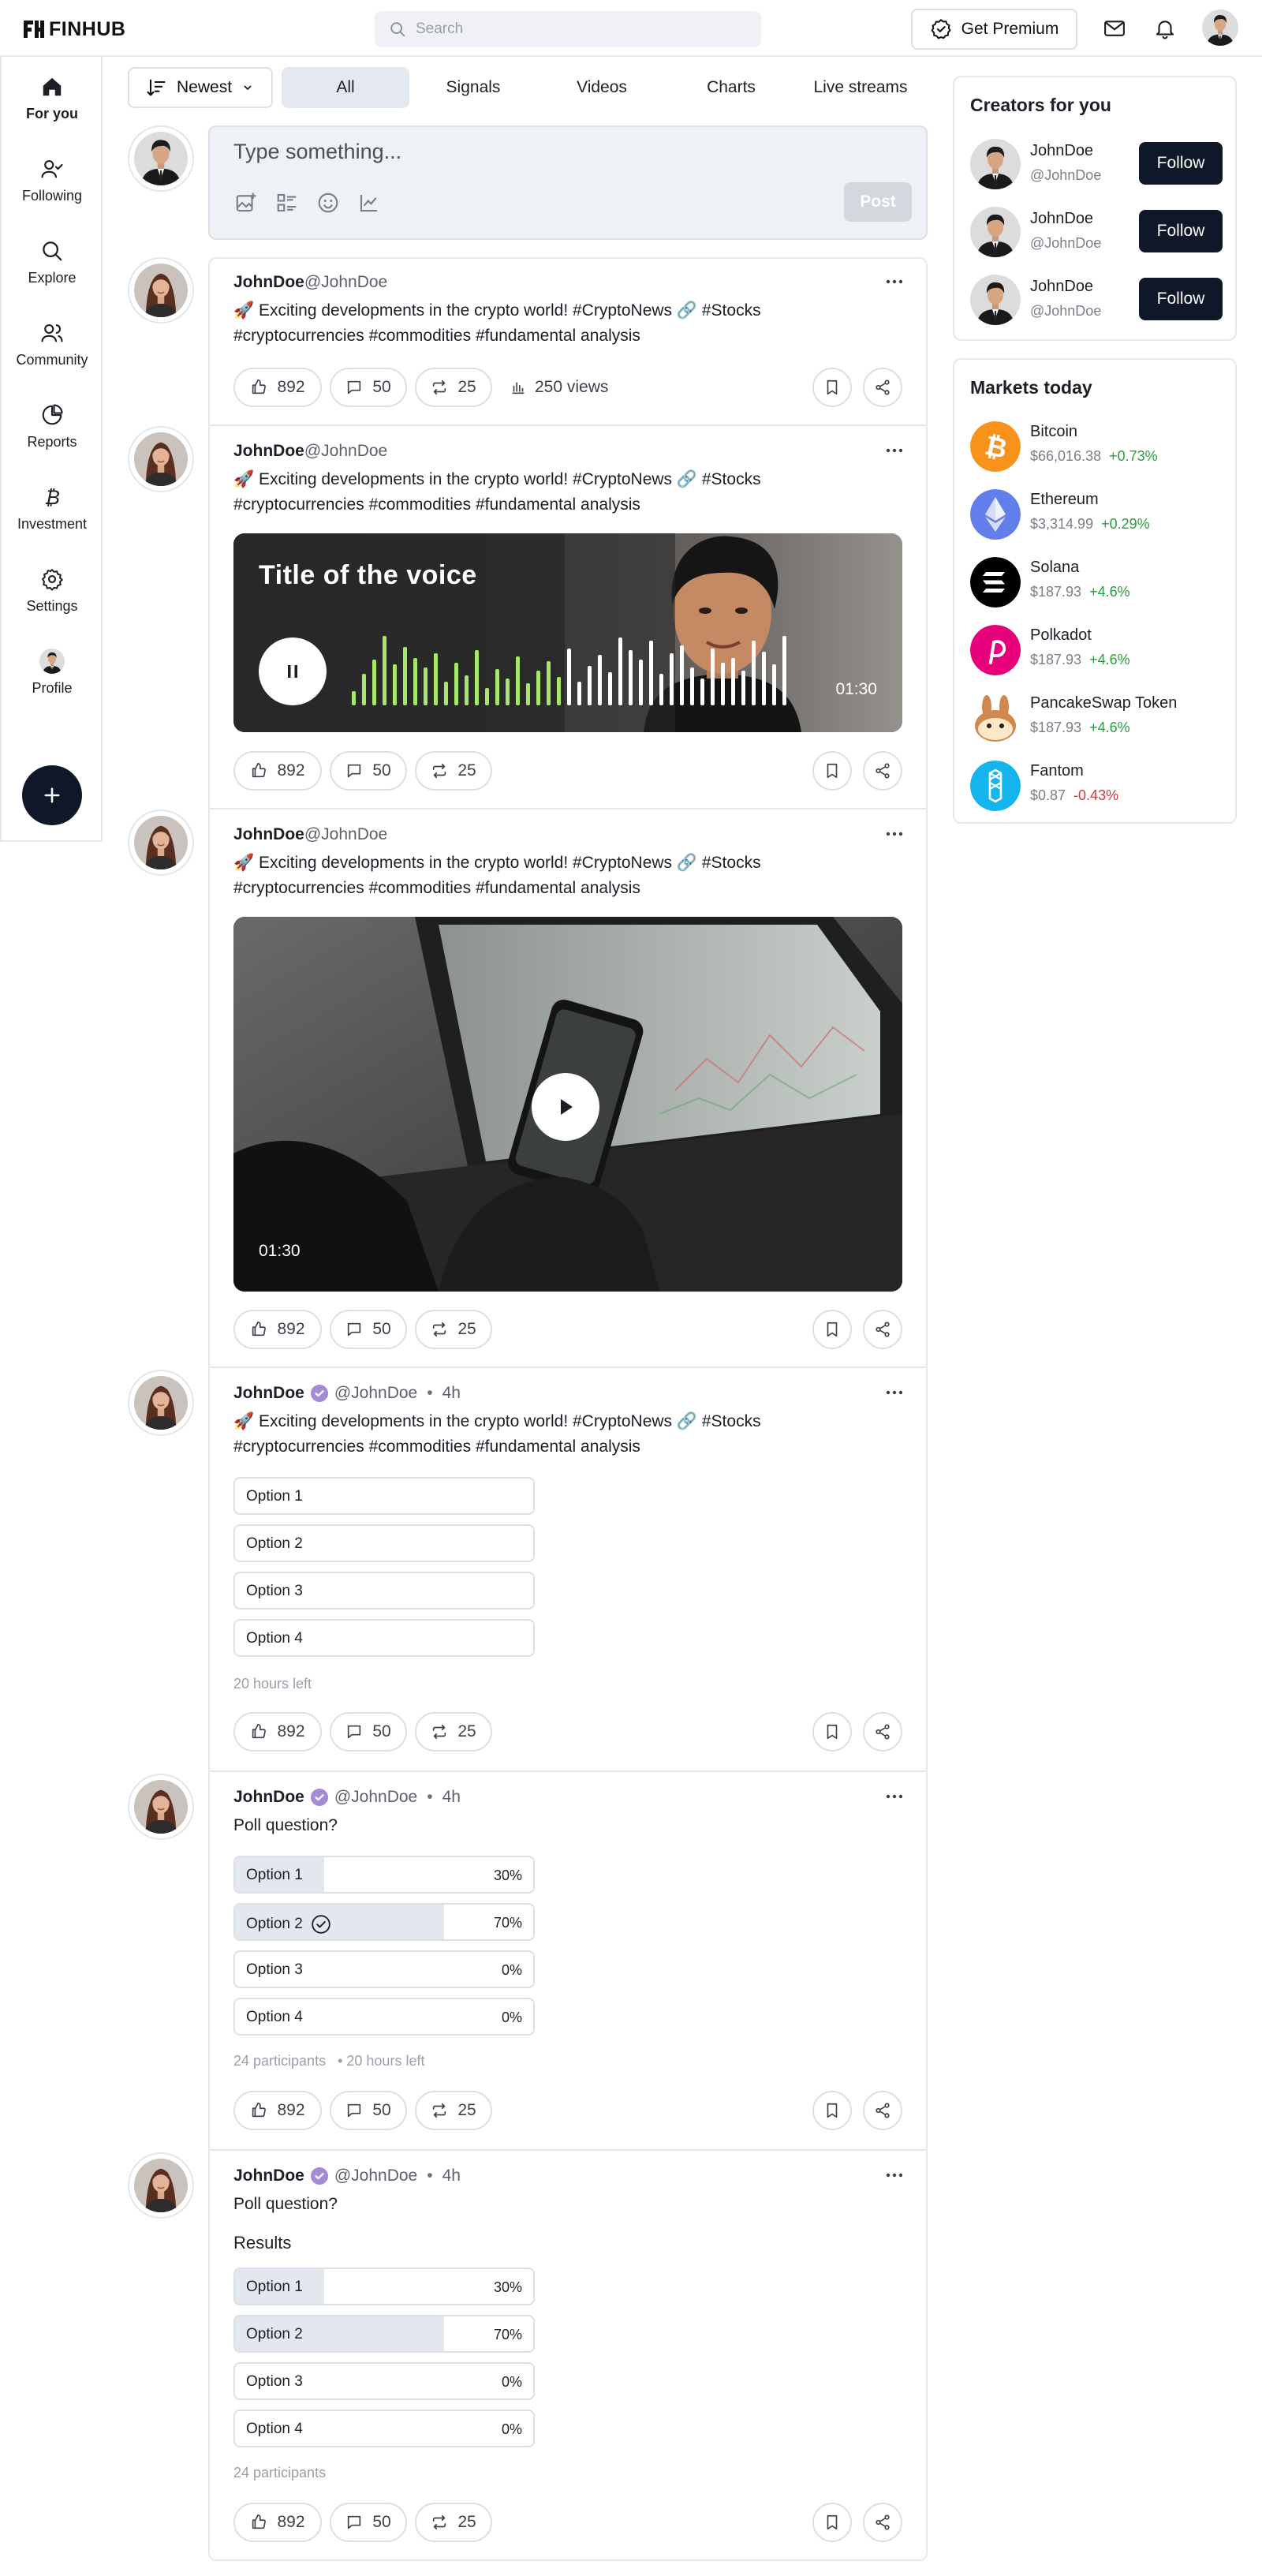 Image resolution: width=1262 pixels, height=2576 pixels. Describe the element at coordinates (1096, 651) in the screenshot. I see `market-item: Polkadot $187.93 +4.6%` at that location.